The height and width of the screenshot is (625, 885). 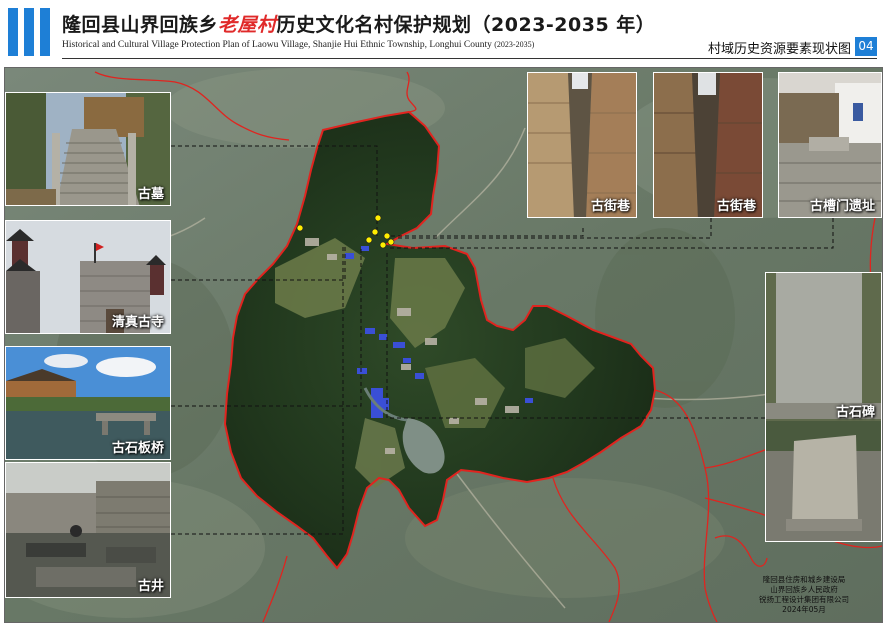 I want to click on photo-stone-slab-bridge: 古石板桥, so click(x=88, y=403).